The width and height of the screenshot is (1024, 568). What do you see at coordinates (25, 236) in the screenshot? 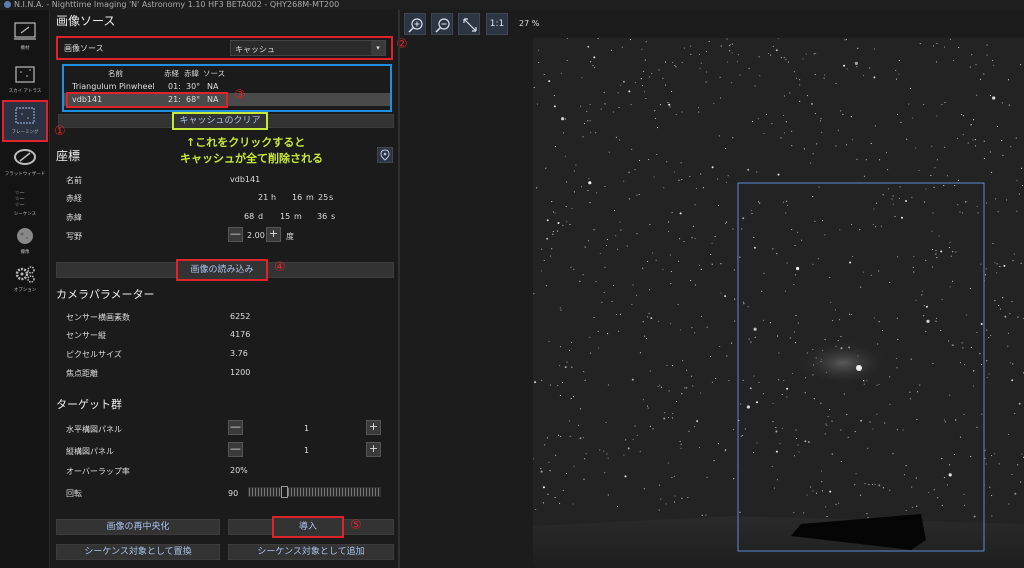
I see `imaging-icon` at bounding box center [25, 236].